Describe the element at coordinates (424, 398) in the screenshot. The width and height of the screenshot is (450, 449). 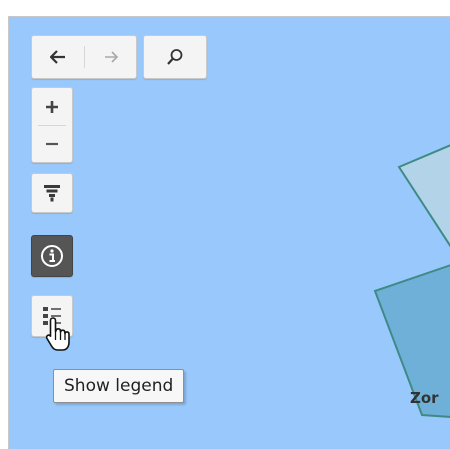
I see `zone-label: Zor` at that location.